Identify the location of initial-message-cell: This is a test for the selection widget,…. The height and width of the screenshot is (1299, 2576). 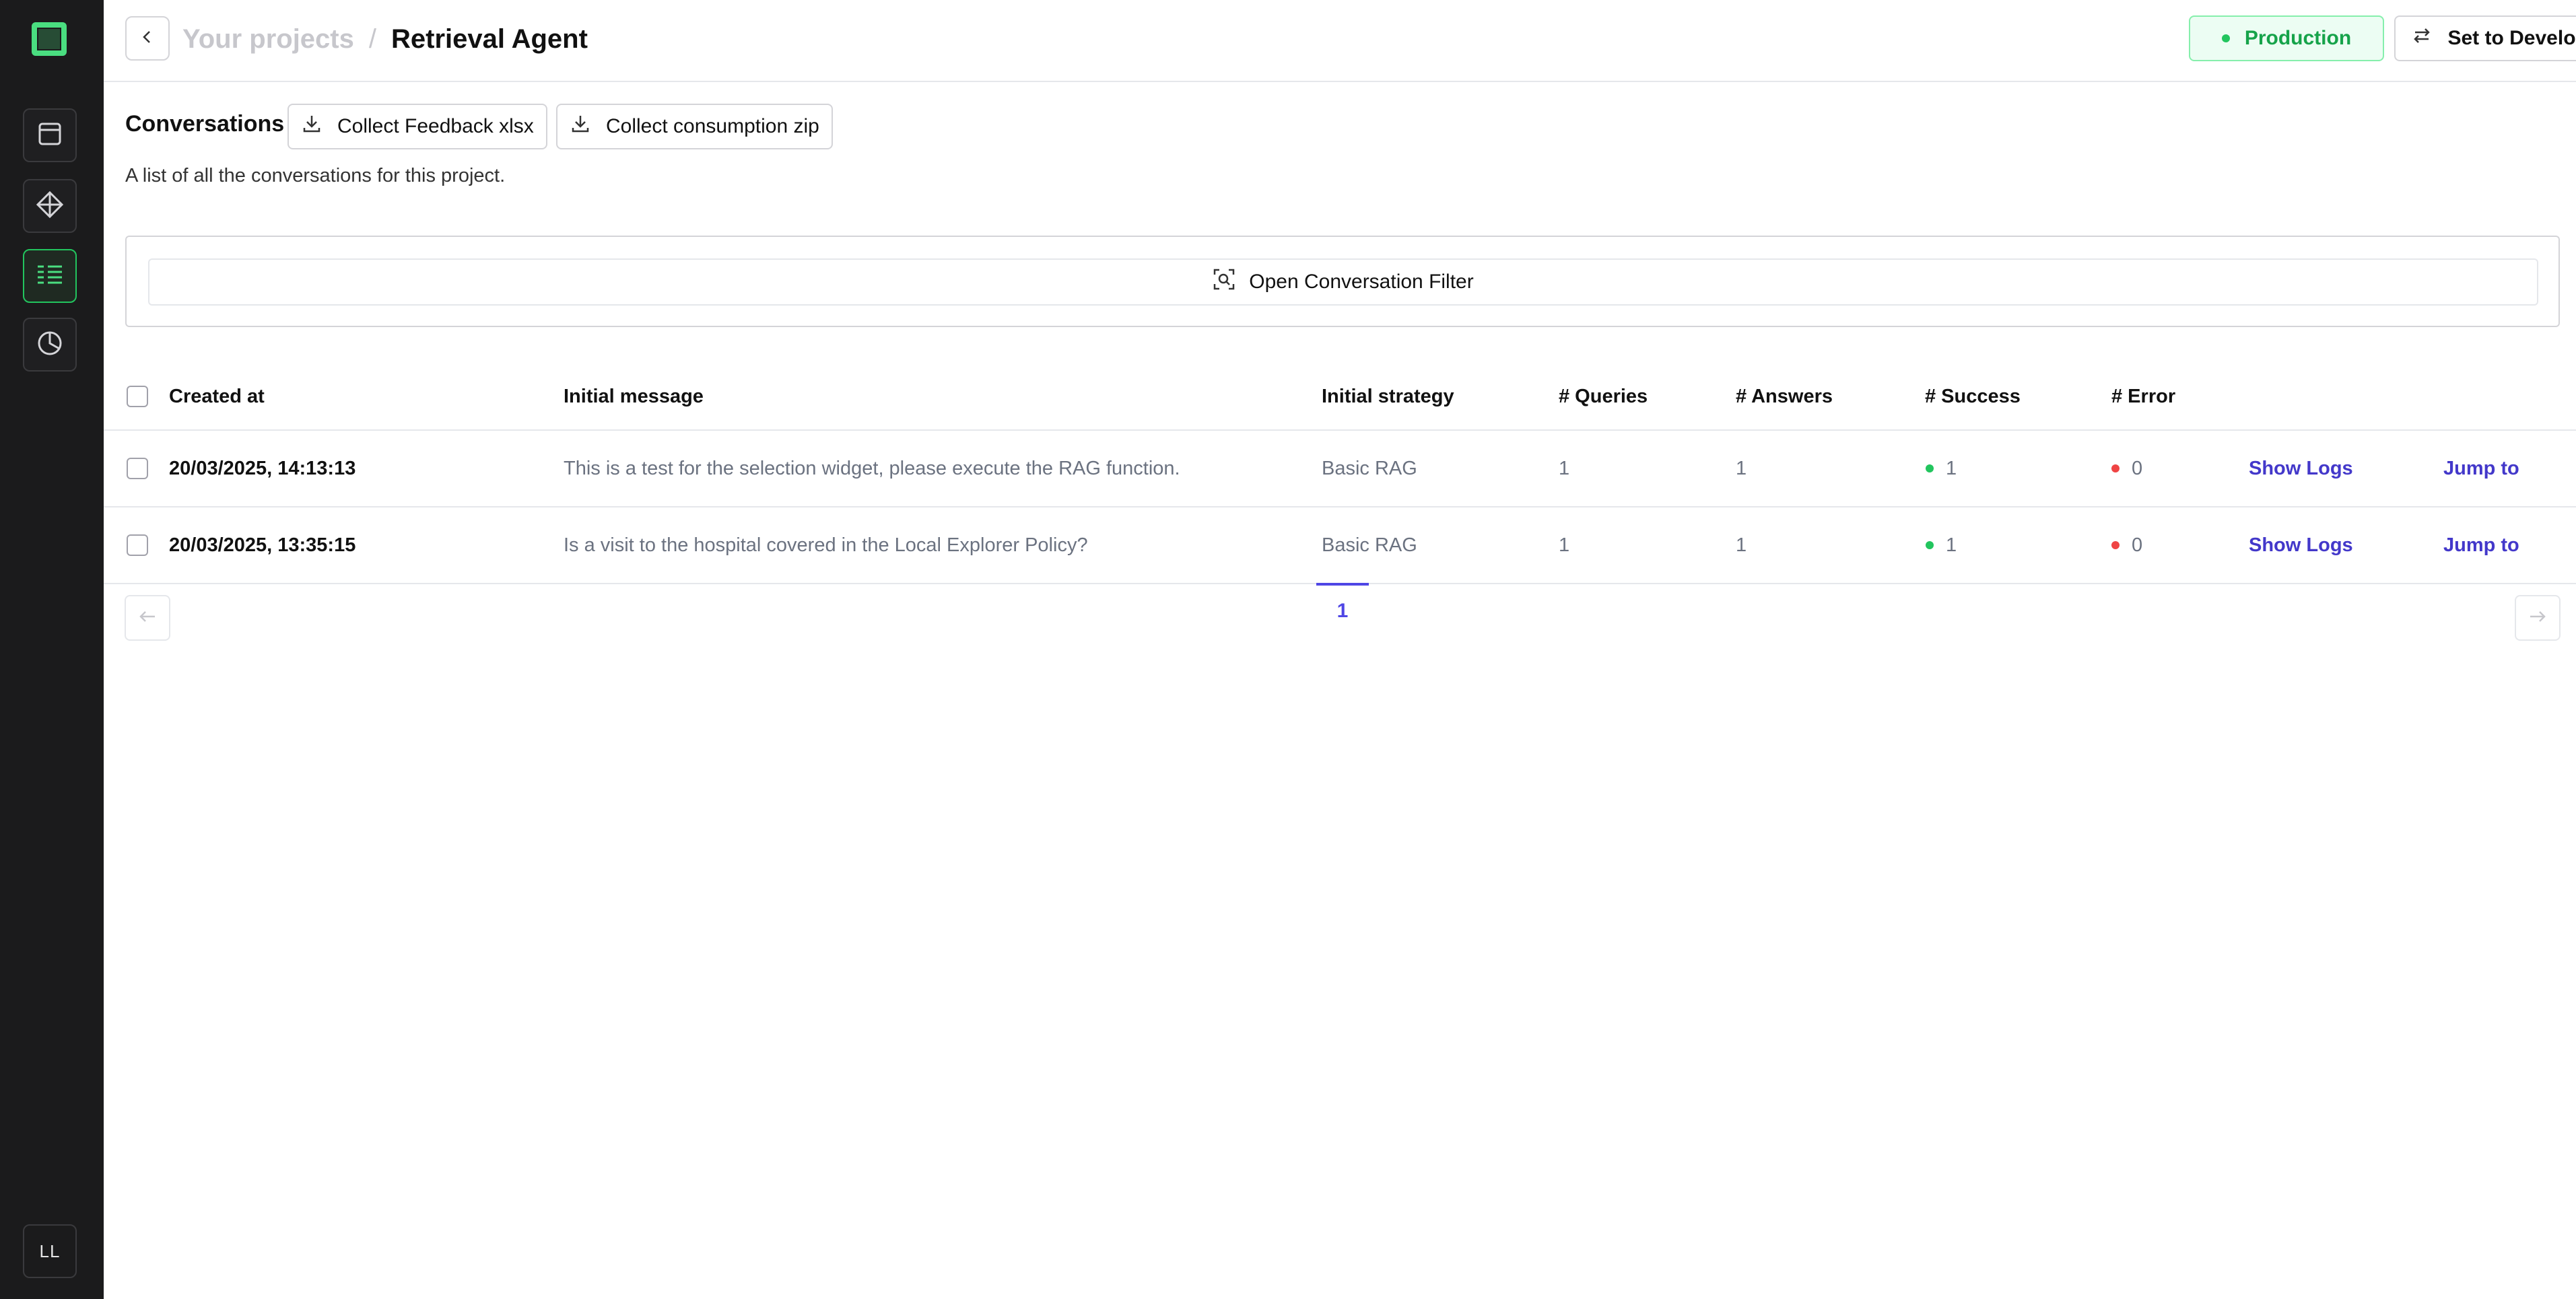
(872, 468).